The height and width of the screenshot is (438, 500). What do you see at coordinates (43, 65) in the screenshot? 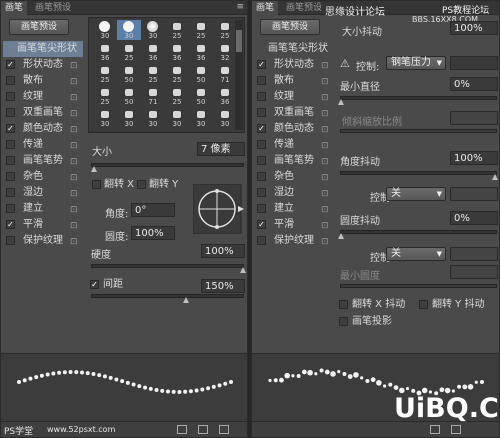
I see `list-item-option: ✓ 形状动态 ⊡` at bounding box center [43, 65].